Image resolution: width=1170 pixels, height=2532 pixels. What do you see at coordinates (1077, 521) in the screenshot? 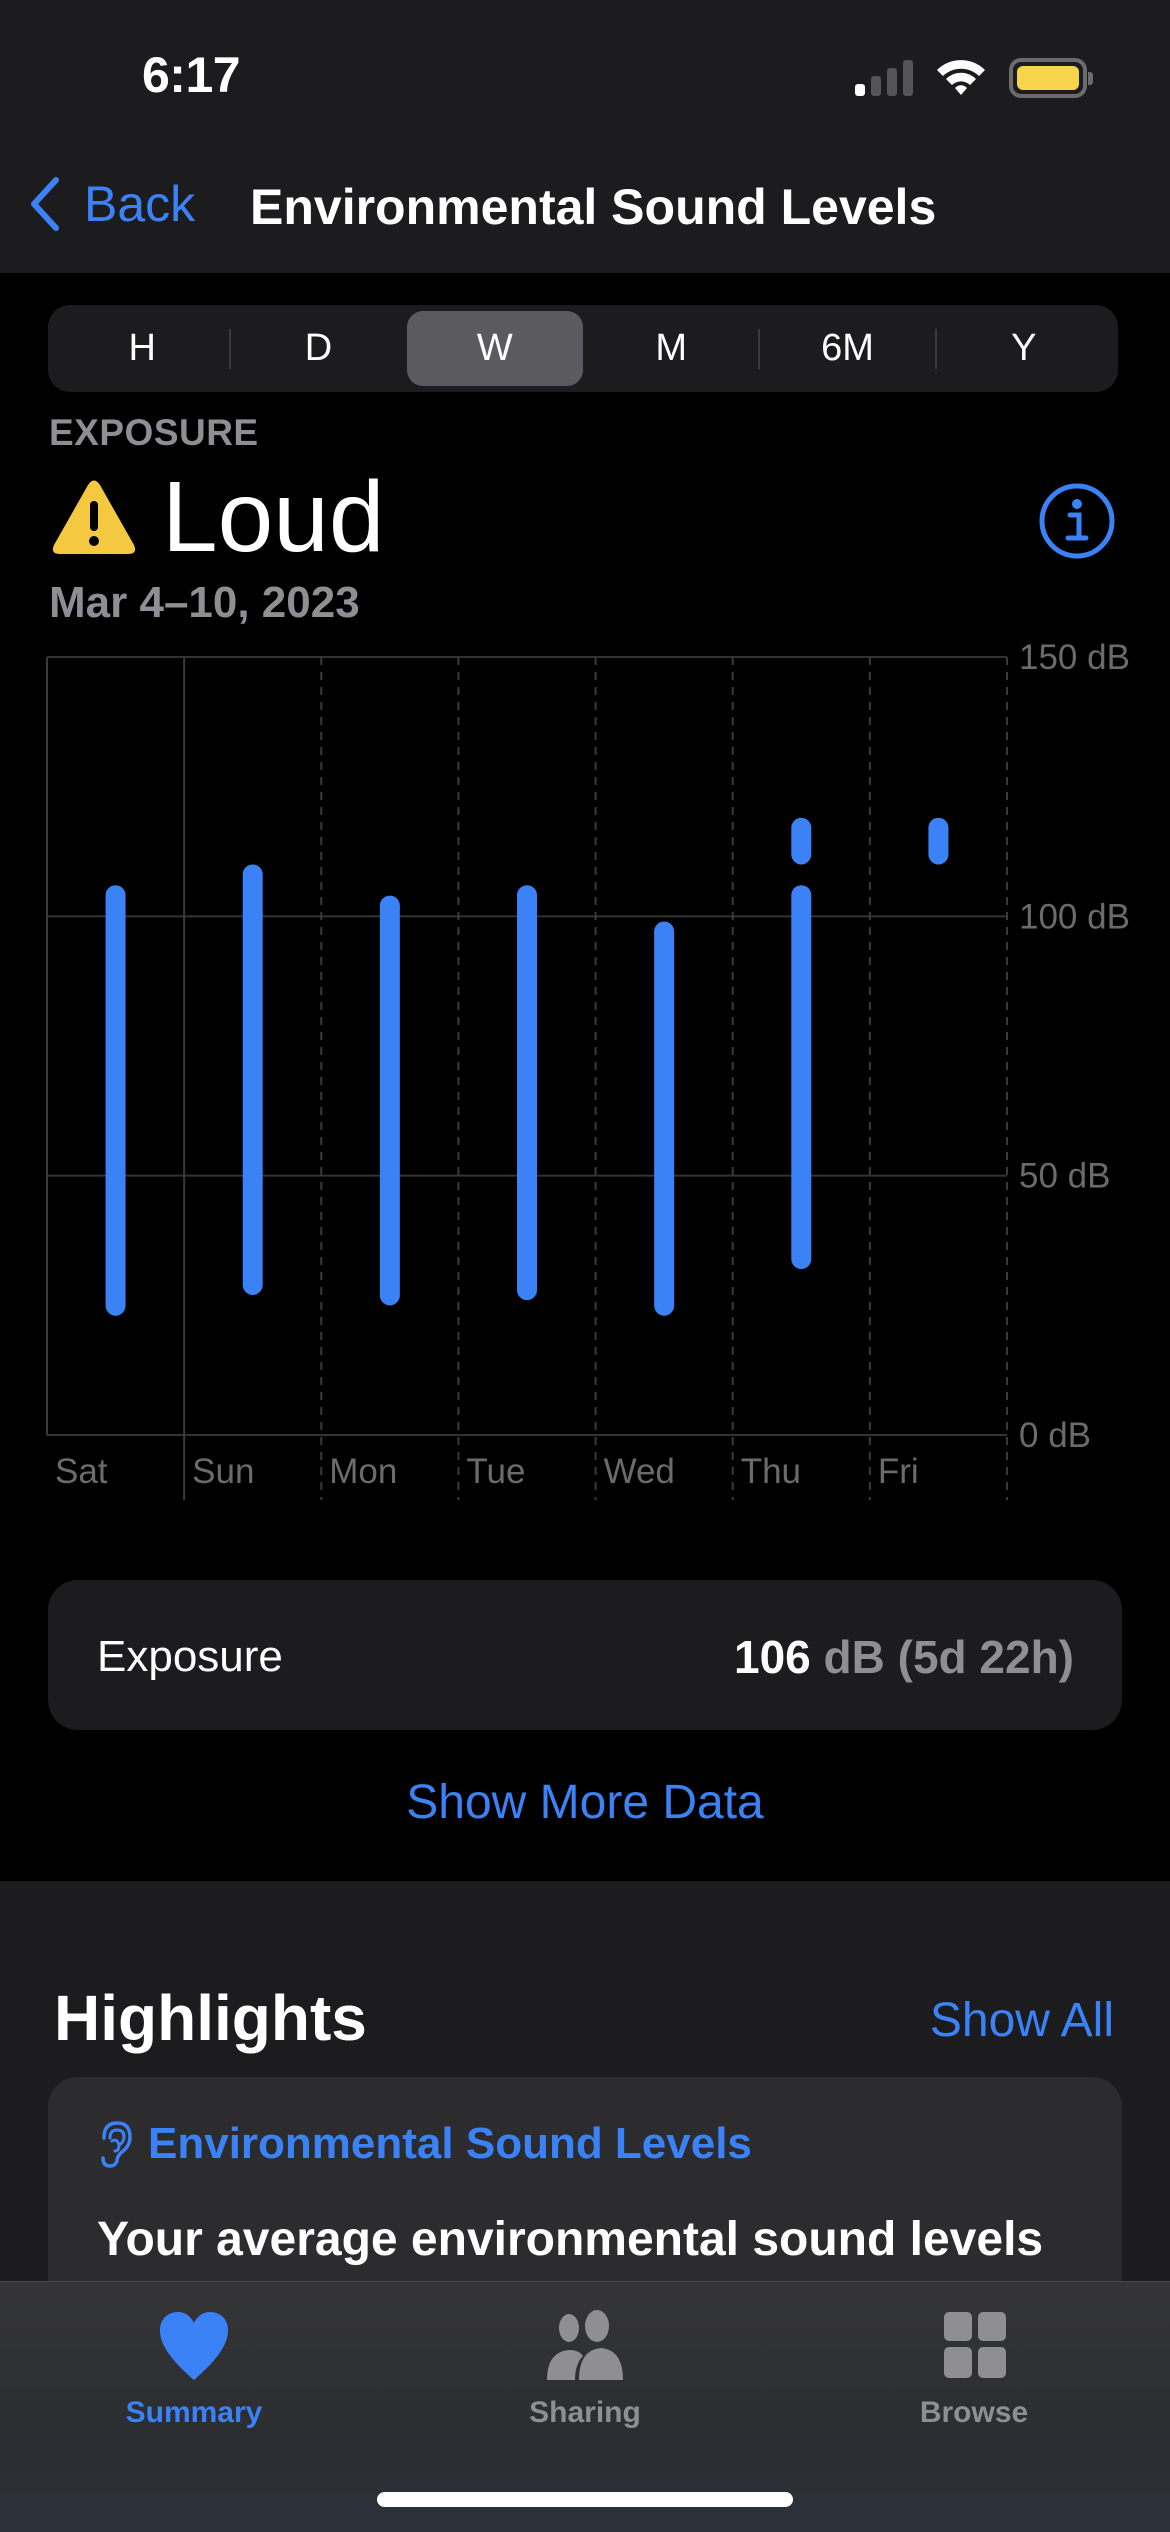
I see `info-icon` at bounding box center [1077, 521].